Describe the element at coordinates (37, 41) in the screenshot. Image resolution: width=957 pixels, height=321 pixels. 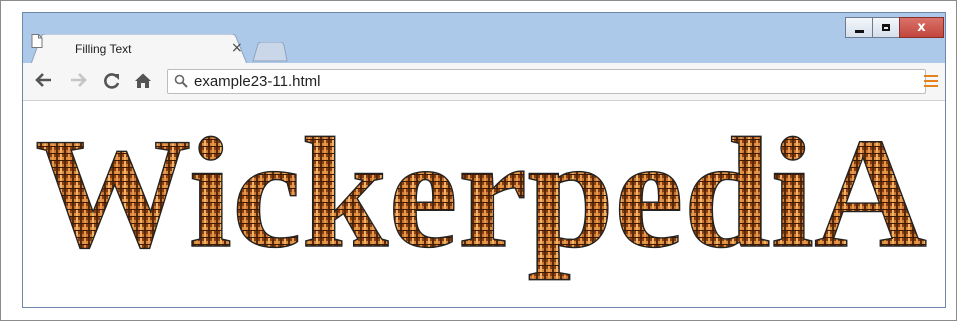
I see `page-icon` at that location.